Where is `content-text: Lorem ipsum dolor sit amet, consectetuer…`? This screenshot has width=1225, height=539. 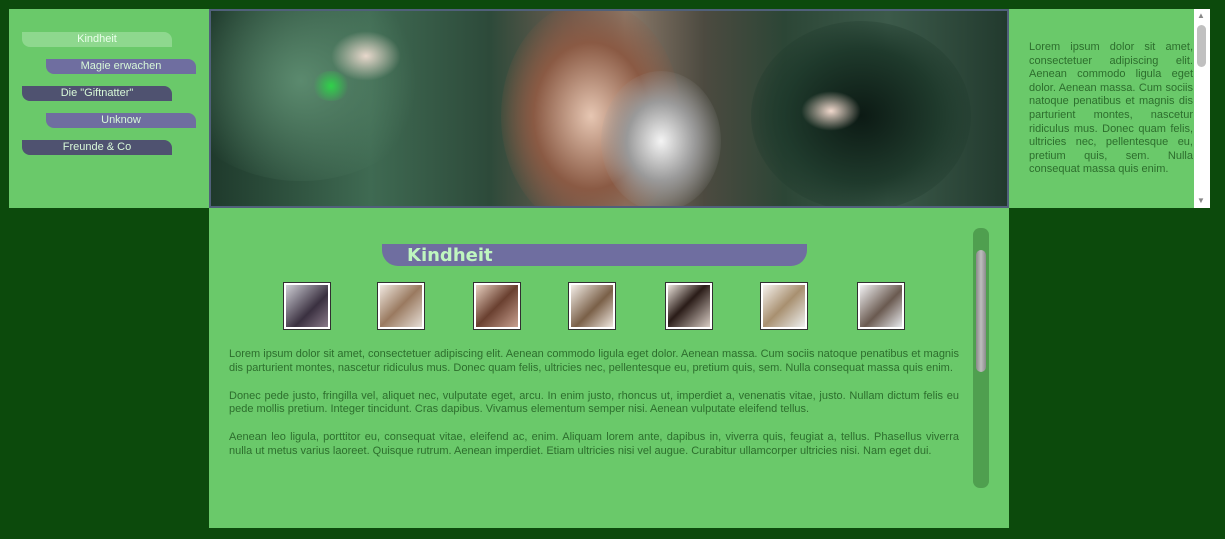 content-text: Lorem ipsum dolor sit amet, consectetuer… is located at coordinates (594, 410).